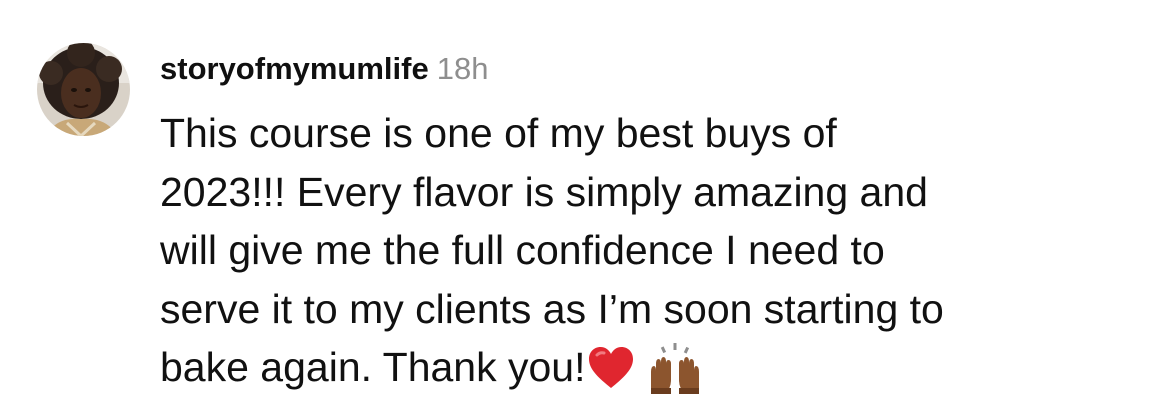 The image size is (1162, 408). I want to click on emoji-group, so click(645, 368).